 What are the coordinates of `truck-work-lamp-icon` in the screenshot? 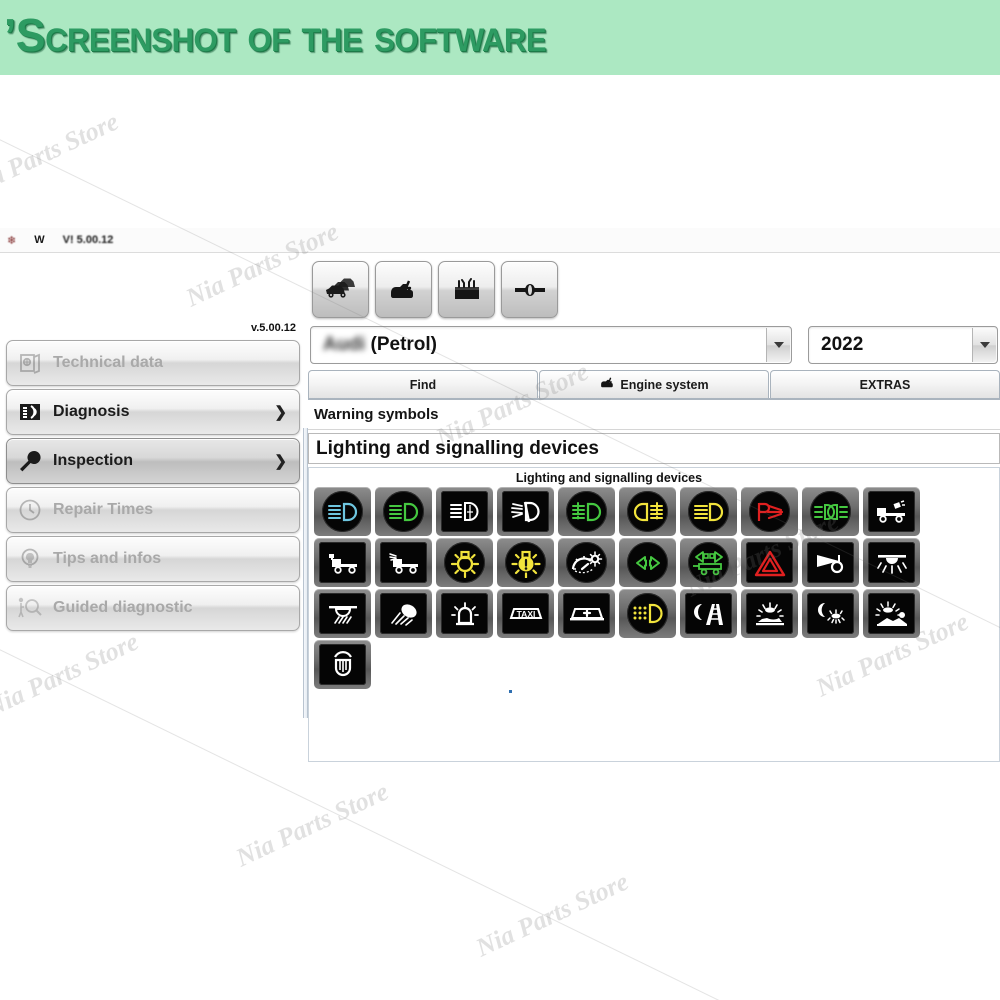 It's located at (891, 511).